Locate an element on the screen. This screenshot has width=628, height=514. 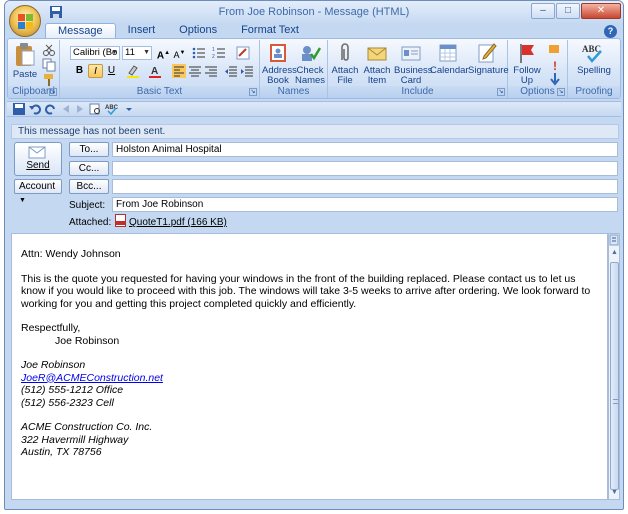
font-color-icon: A is located at coordinates (155, 71).